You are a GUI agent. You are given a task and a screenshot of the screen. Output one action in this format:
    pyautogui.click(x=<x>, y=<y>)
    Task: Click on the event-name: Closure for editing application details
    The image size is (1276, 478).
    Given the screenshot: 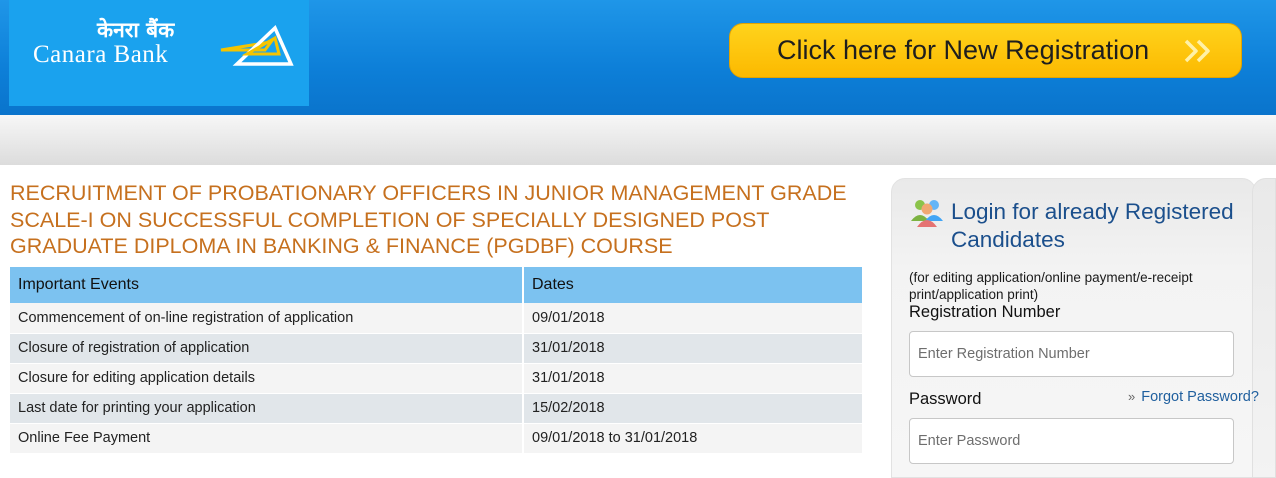 What is the action you would take?
    pyautogui.click(x=267, y=378)
    